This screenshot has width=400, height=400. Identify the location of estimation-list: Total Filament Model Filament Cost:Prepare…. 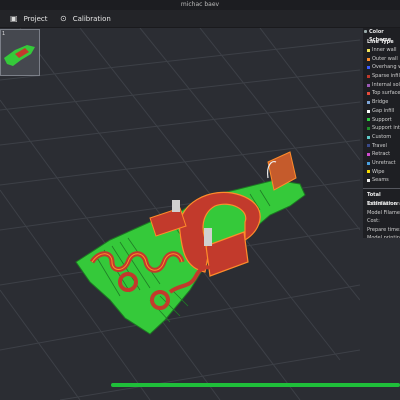
(381, 219).